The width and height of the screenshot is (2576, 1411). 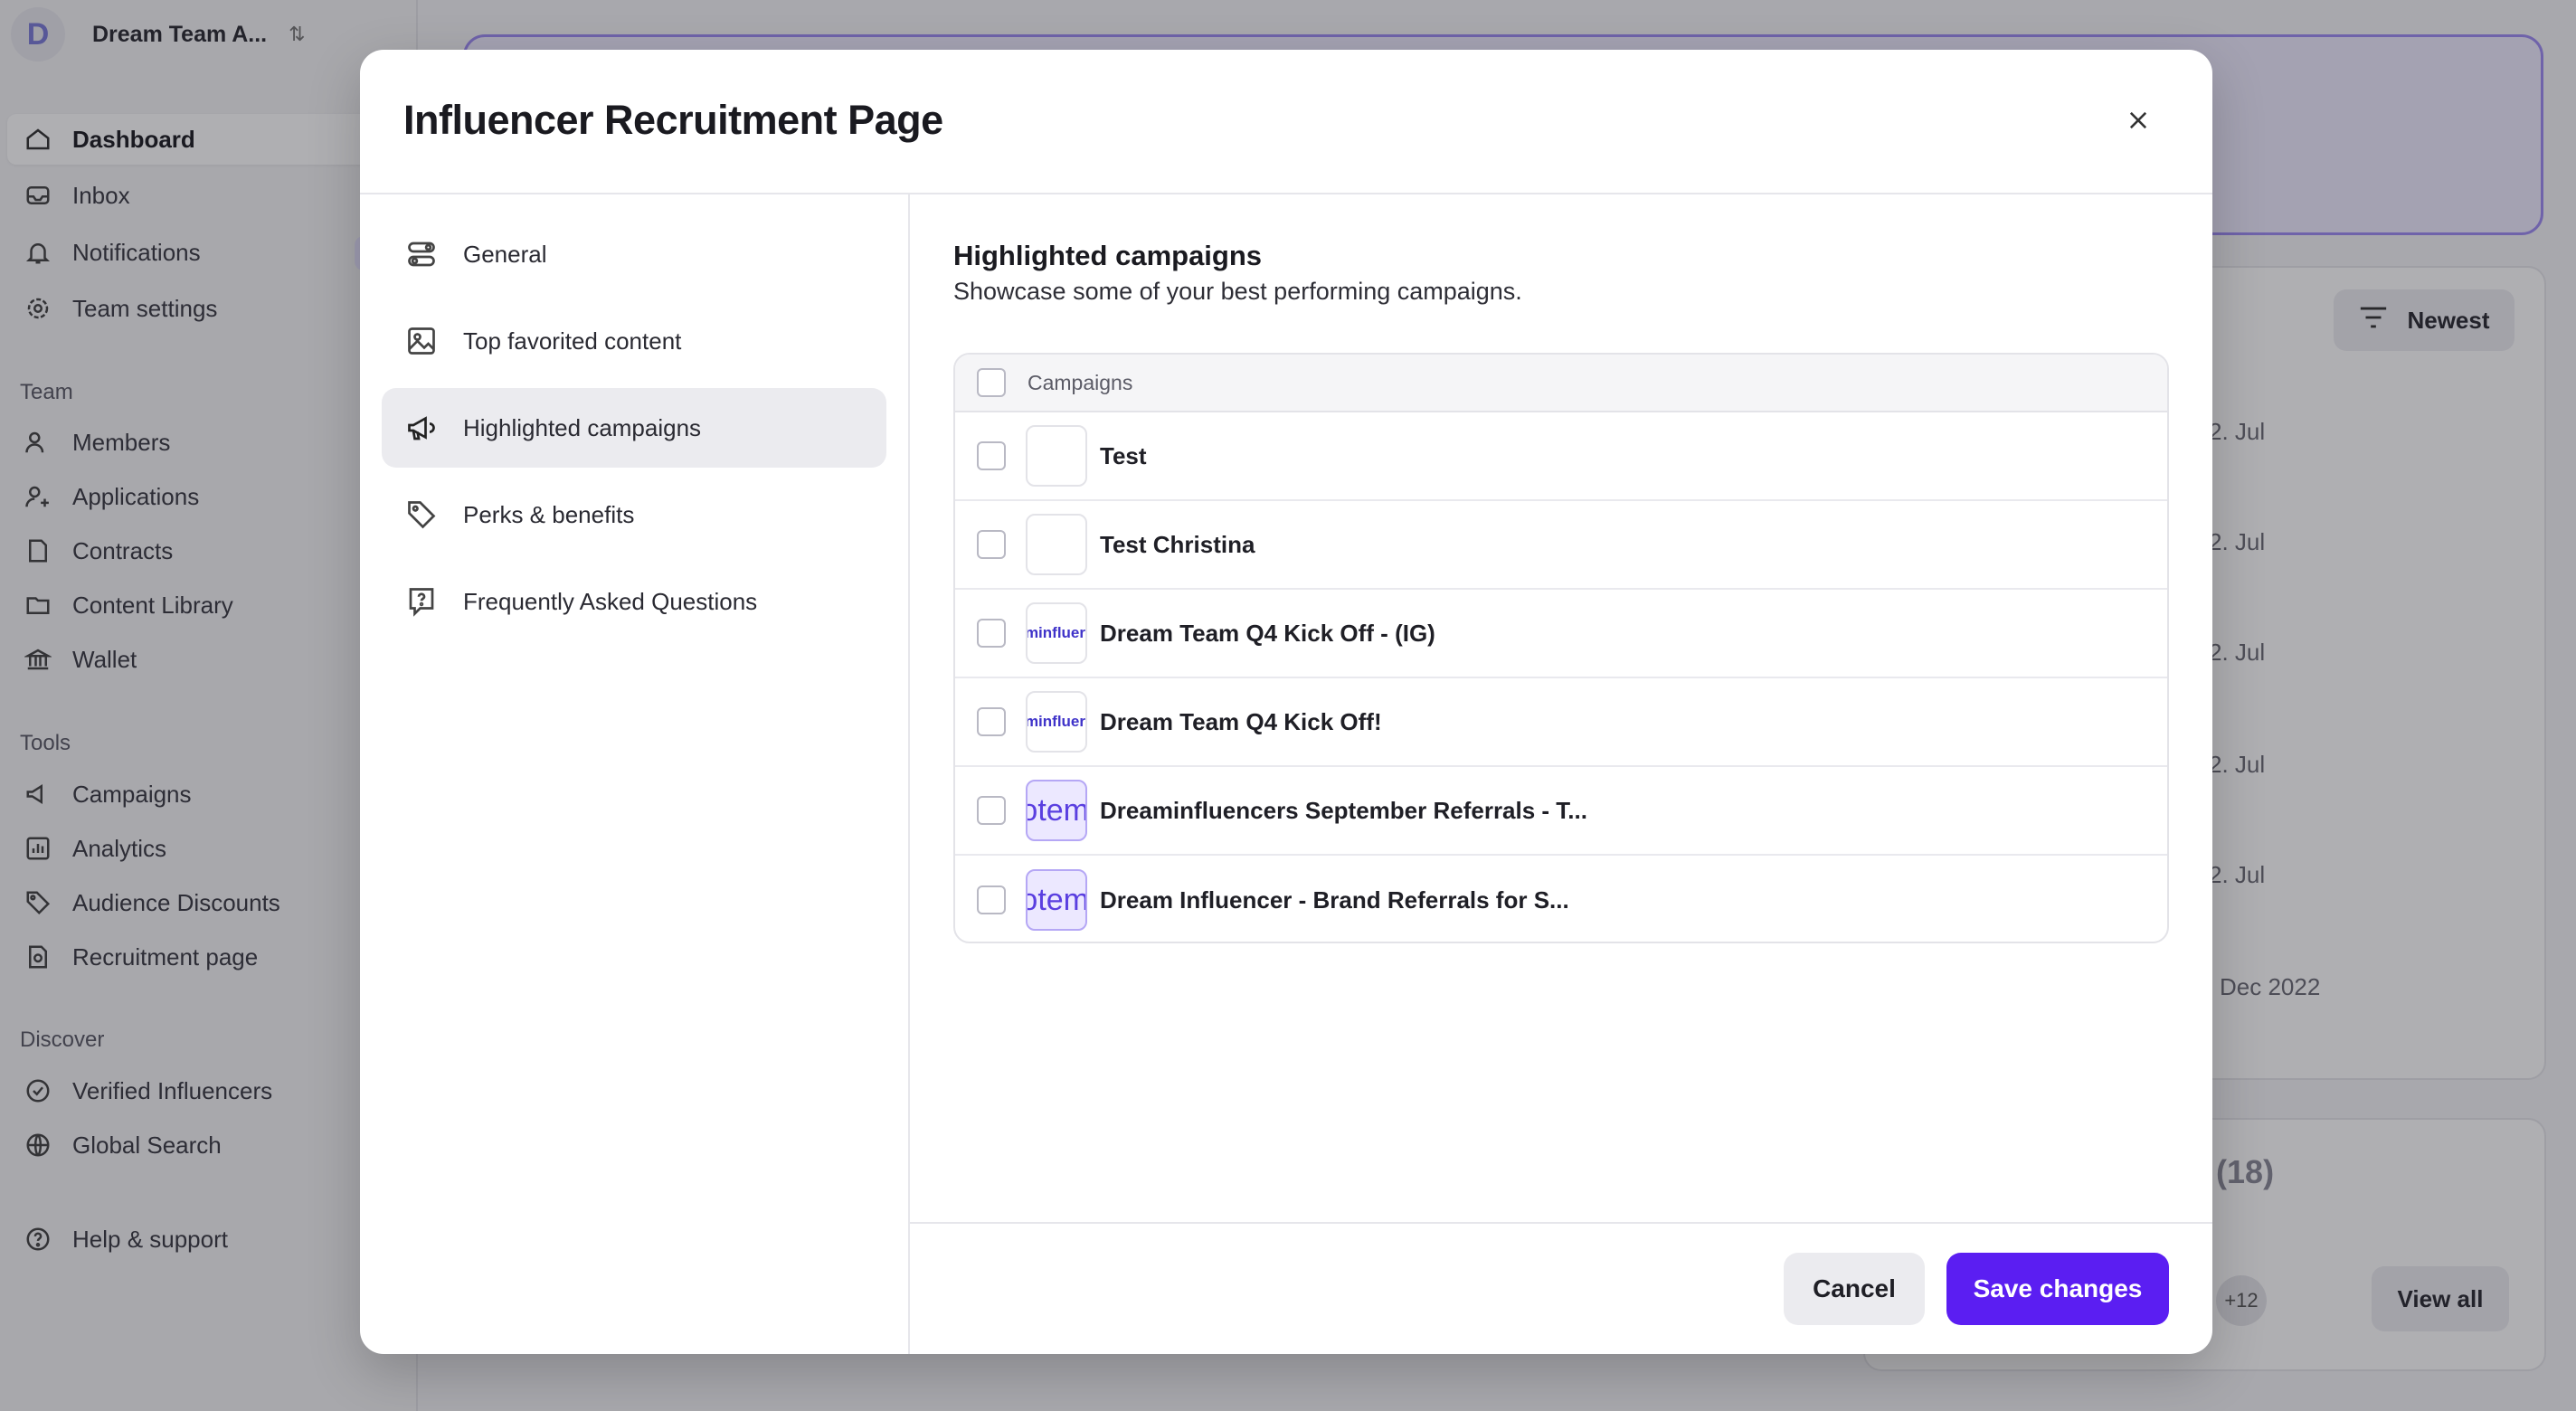 What do you see at coordinates (421, 602) in the screenshot?
I see `question-bubble-icon` at bounding box center [421, 602].